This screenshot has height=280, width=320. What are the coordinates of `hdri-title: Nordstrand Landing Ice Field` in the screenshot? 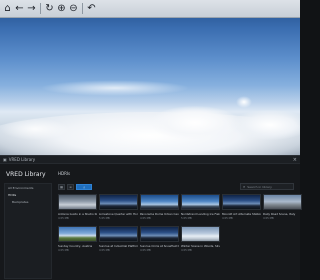 It's located at (200, 214).